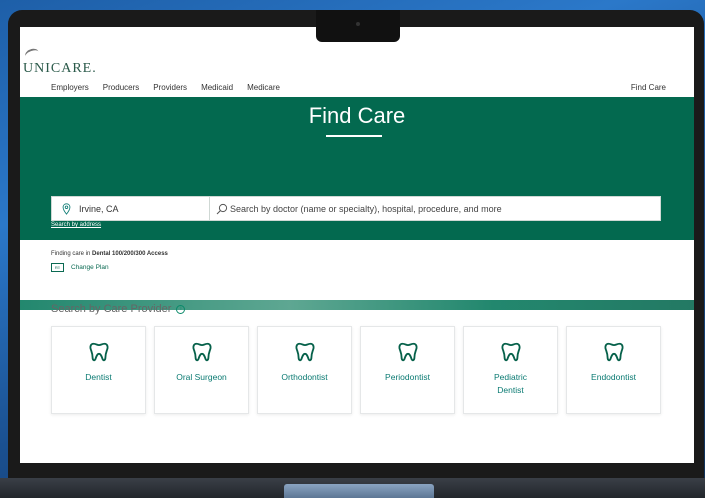 The width and height of the screenshot is (705, 498). I want to click on nav-medicare: Medicare, so click(263, 87).